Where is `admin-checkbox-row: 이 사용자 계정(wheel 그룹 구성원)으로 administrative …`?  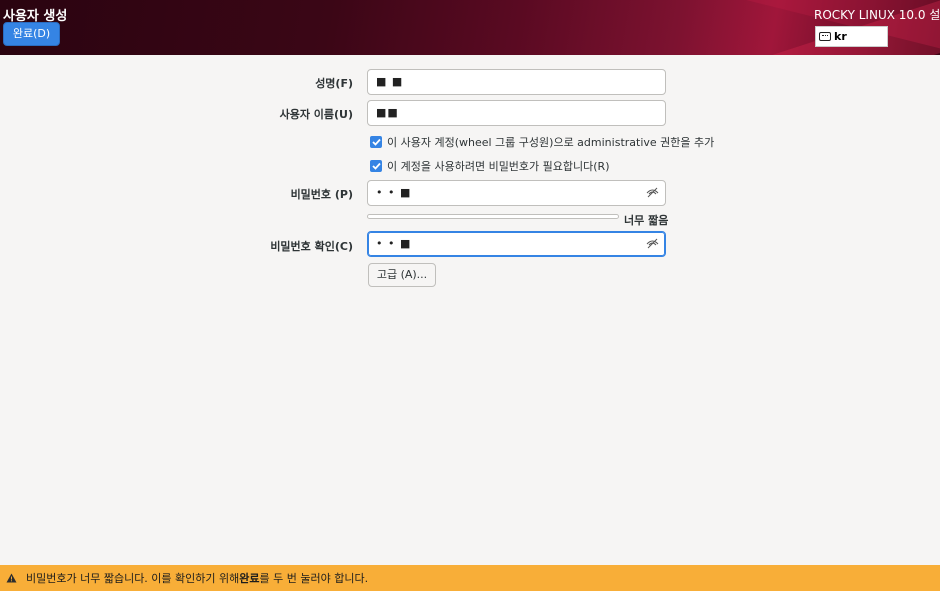
admin-checkbox-row: 이 사용자 계정(wheel 그룹 구성원)으로 administrative … is located at coordinates (542, 142).